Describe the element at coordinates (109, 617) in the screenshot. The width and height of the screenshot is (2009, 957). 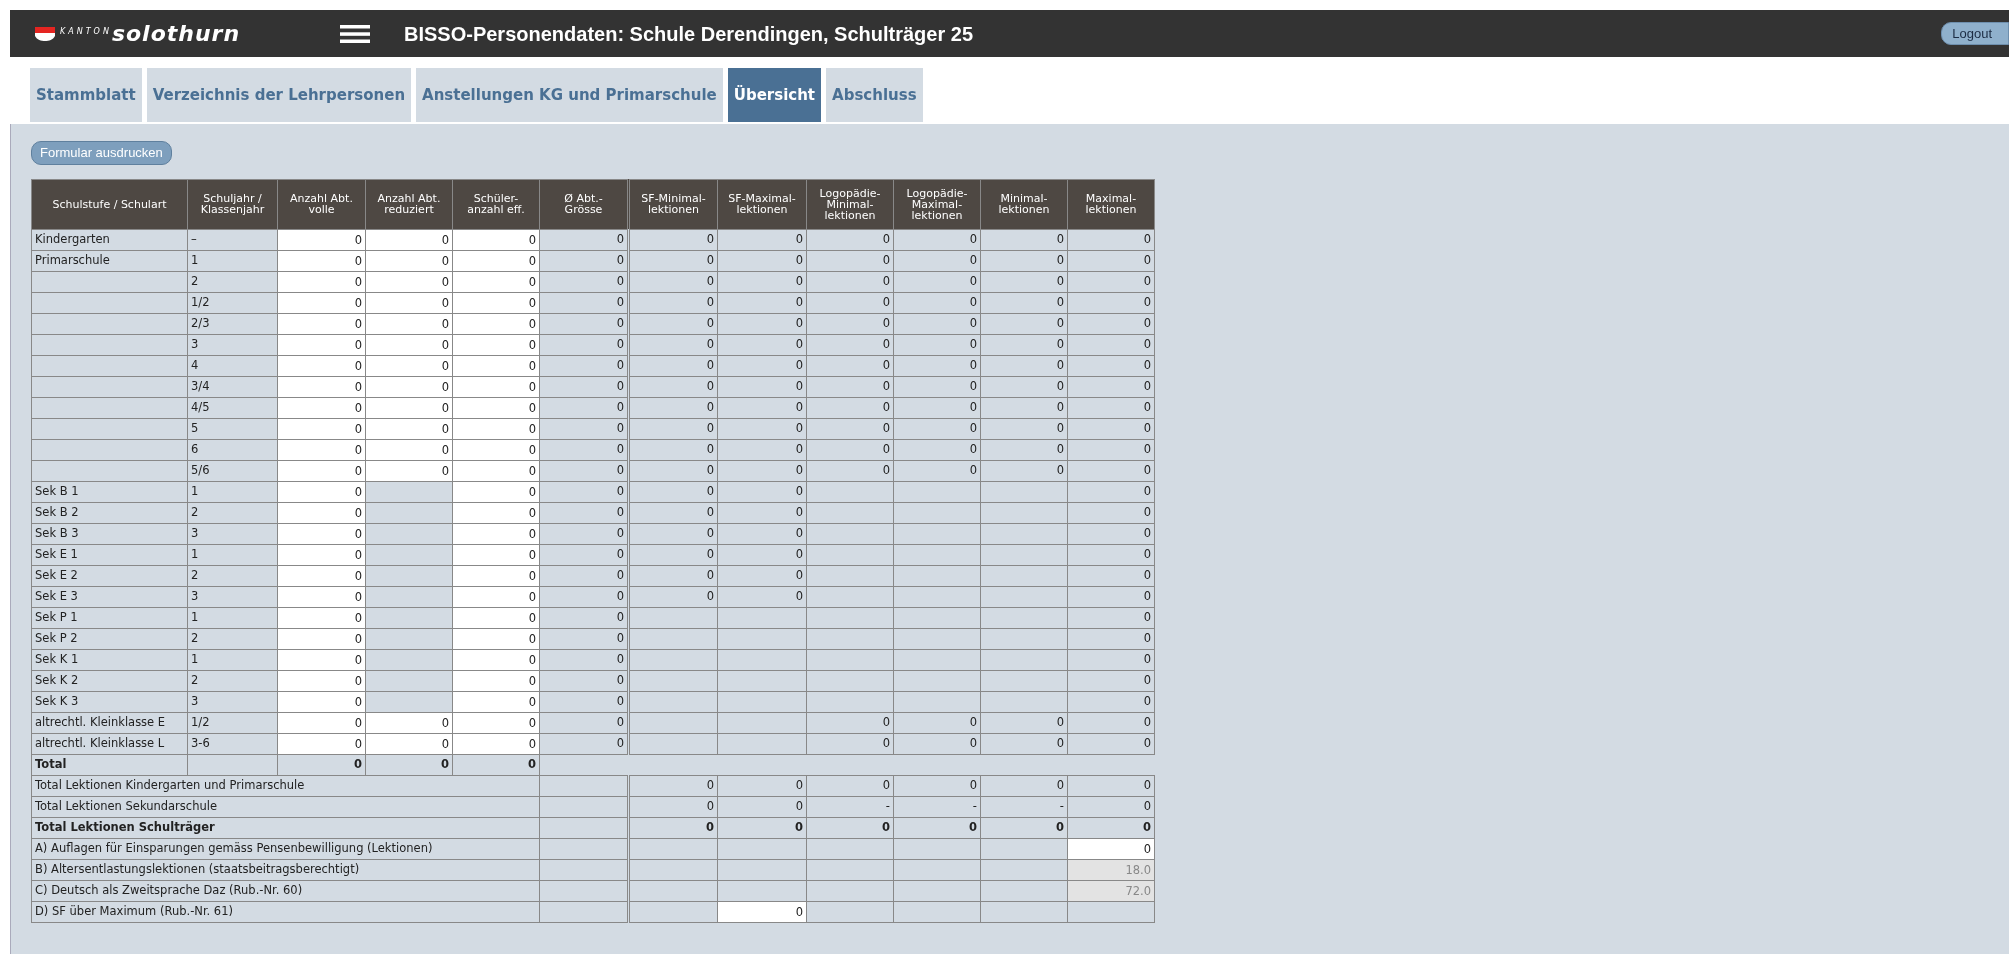
I see `row-label: Sek P 1` at that location.